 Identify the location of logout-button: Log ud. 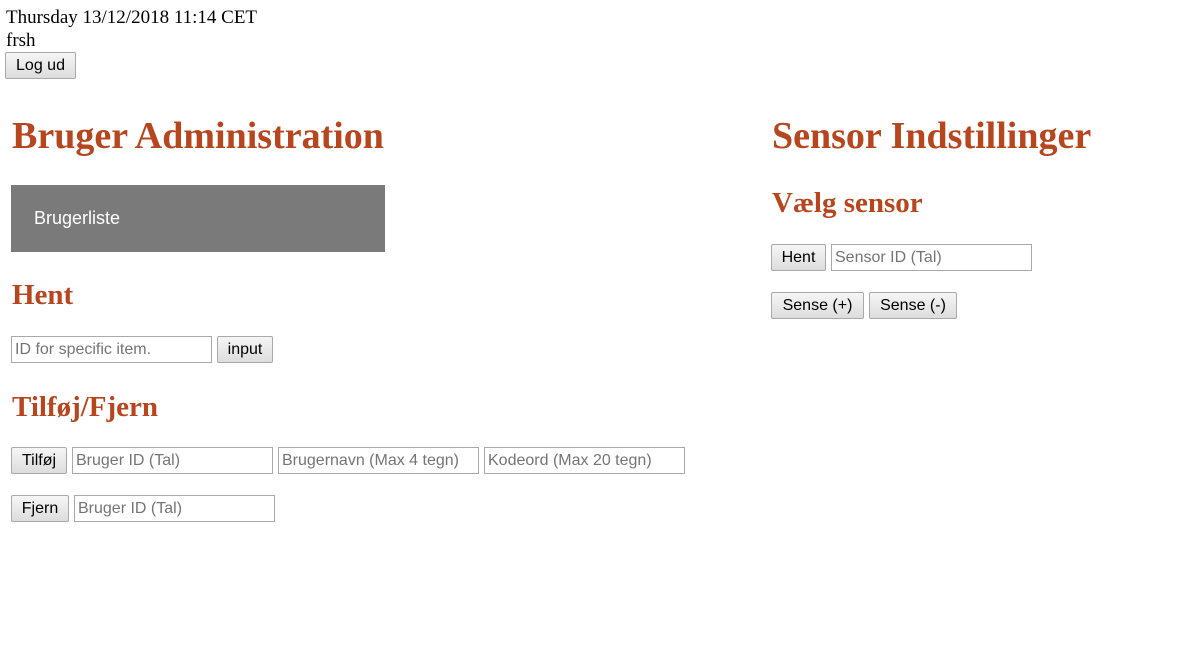
(40, 65).